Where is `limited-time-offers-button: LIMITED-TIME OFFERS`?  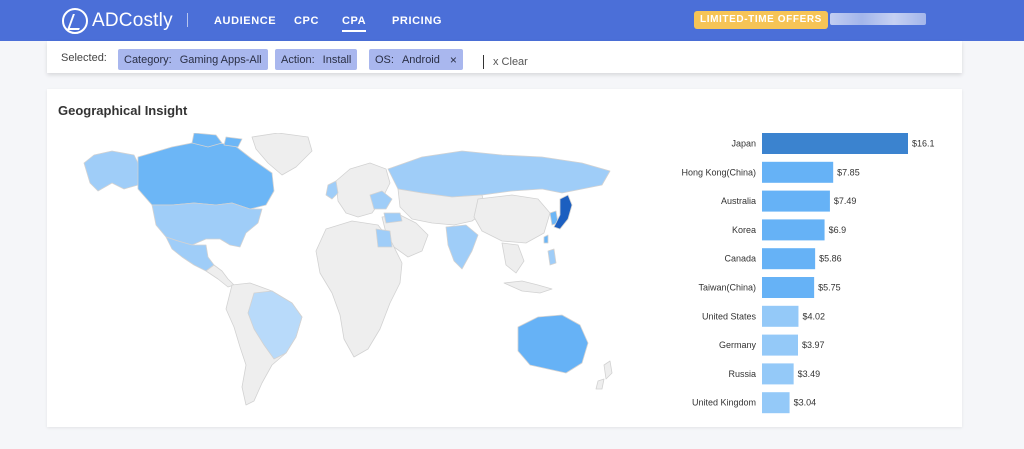
limited-time-offers-button: LIMITED-TIME OFFERS is located at coordinates (761, 20).